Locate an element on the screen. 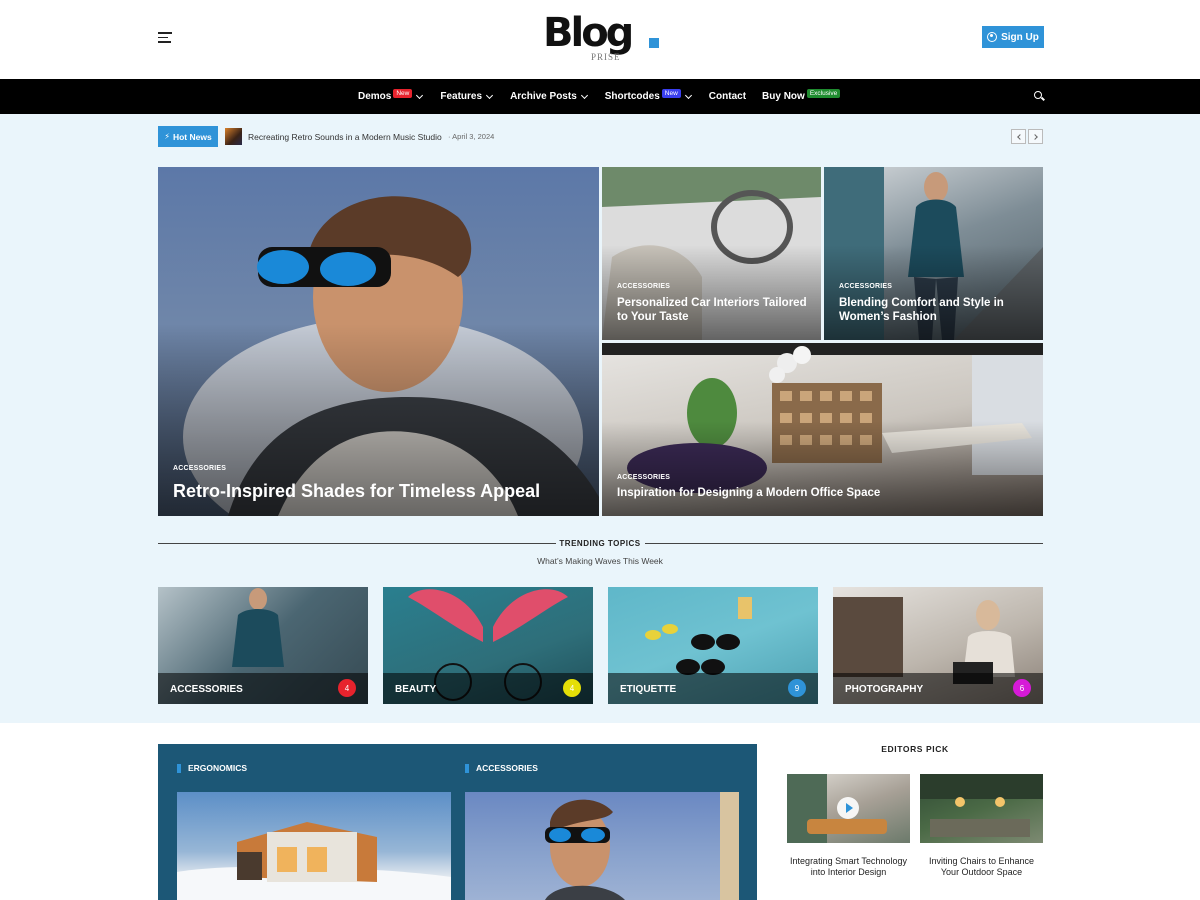 The width and height of the screenshot is (1200, 900). topic-label: BEAUTY is located at coordinates (416, 689).